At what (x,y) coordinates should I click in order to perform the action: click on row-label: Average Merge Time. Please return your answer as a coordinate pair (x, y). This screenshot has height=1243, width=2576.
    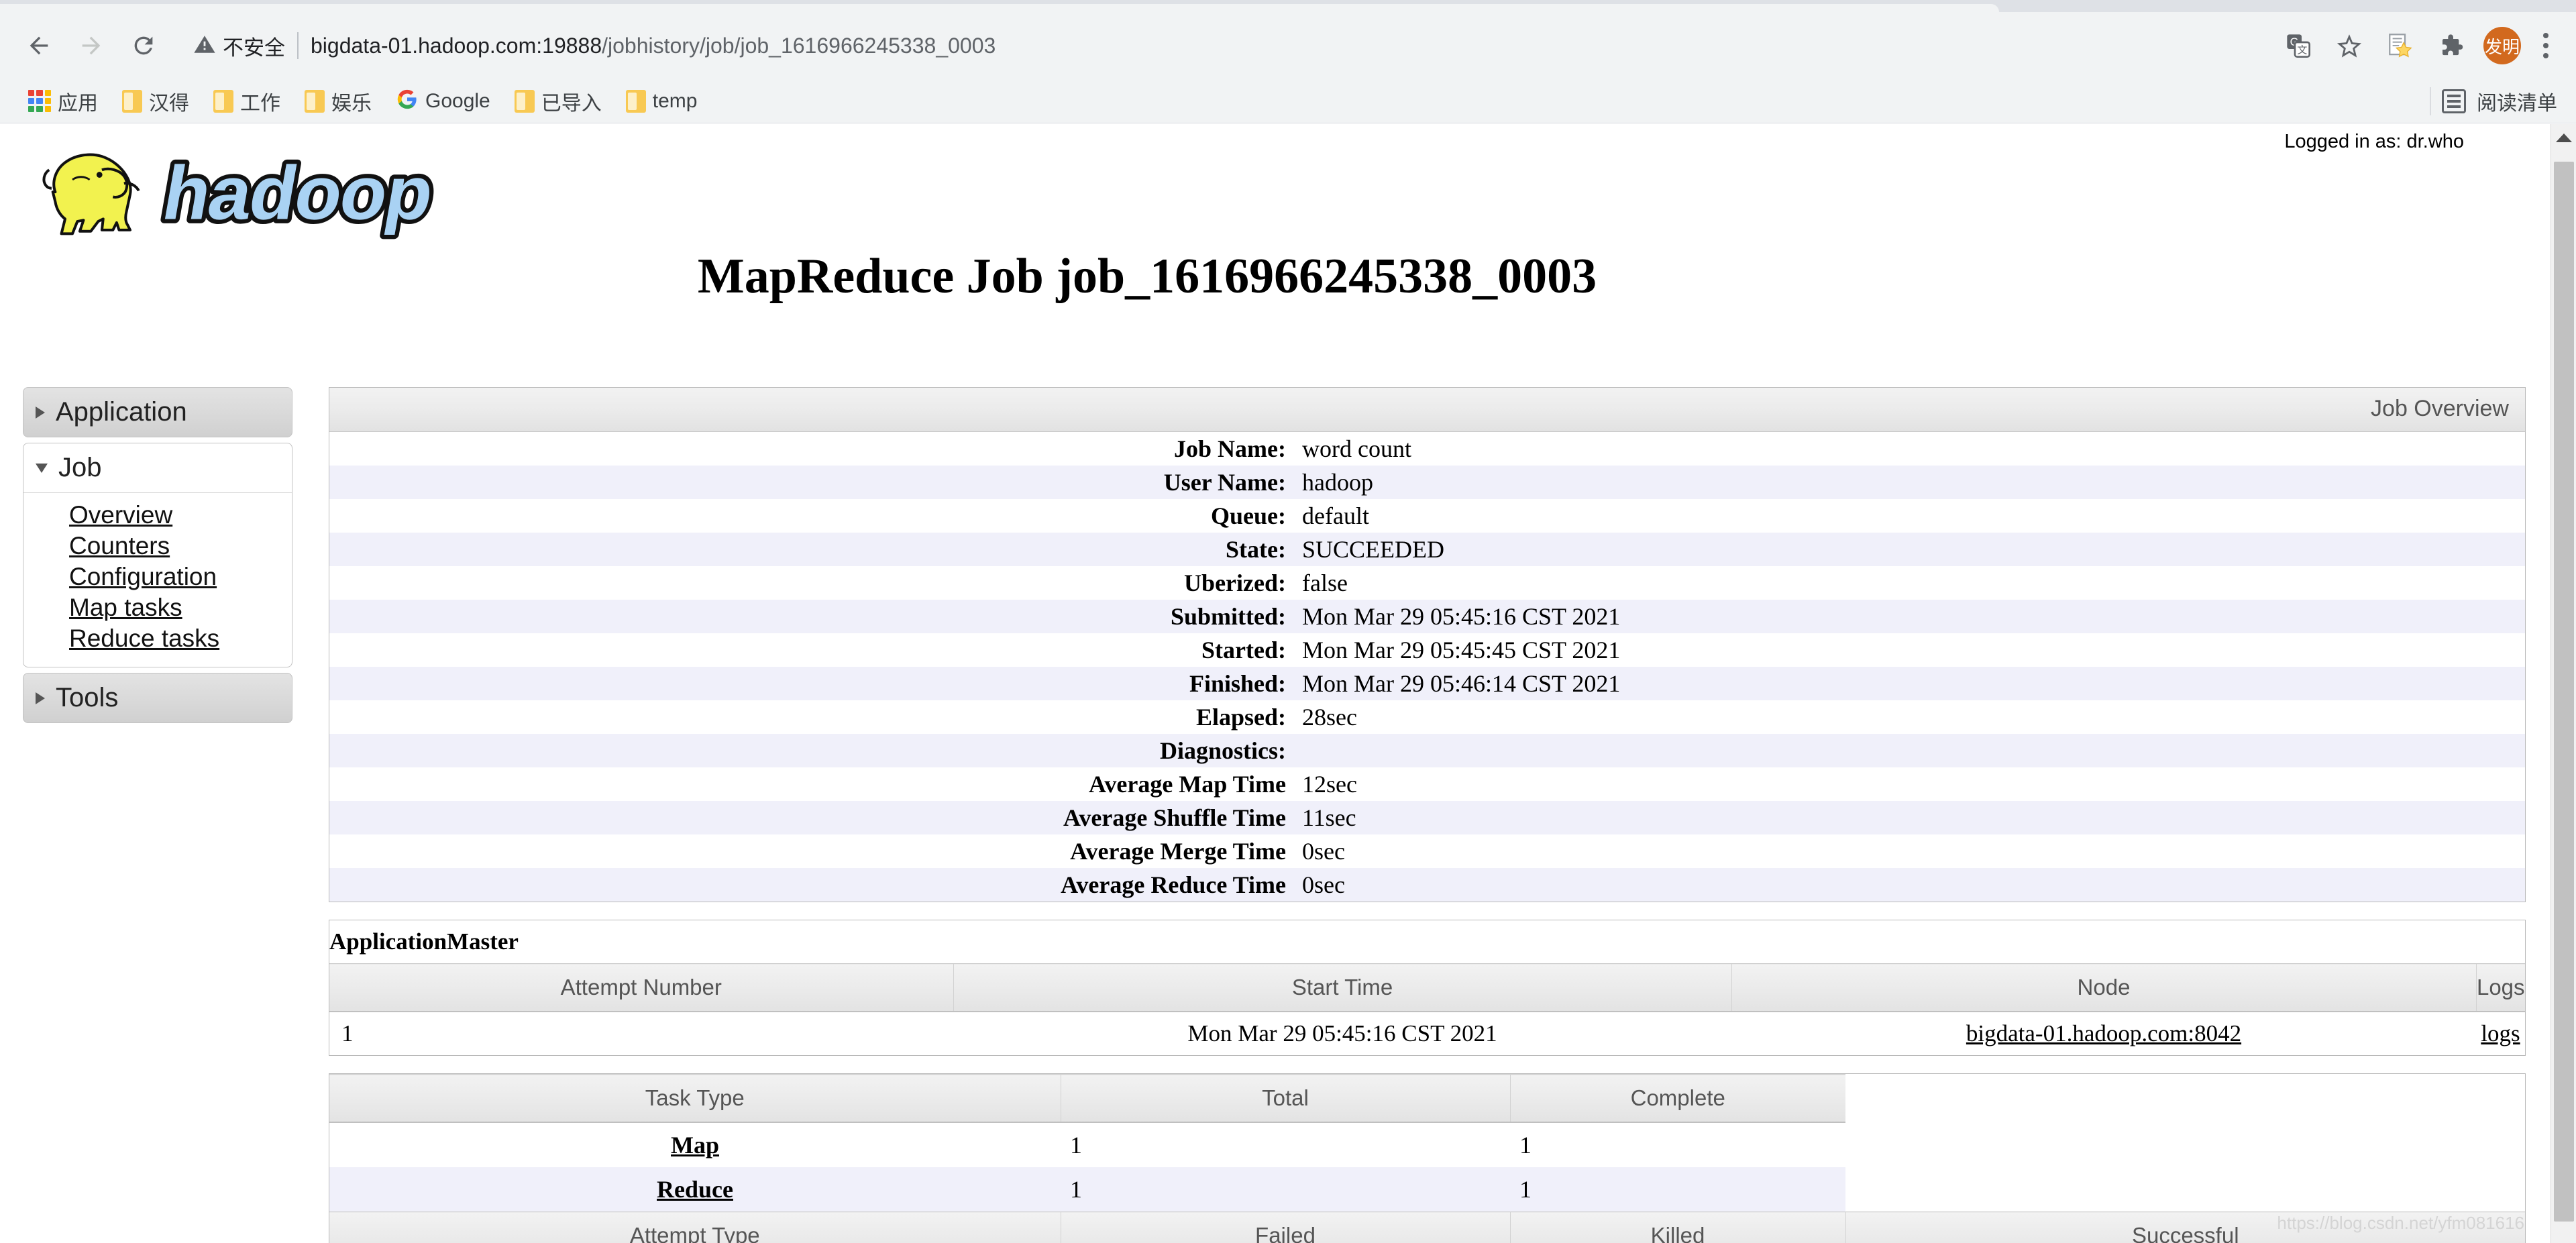
    Looking at the image, I should click on (1178, 851).